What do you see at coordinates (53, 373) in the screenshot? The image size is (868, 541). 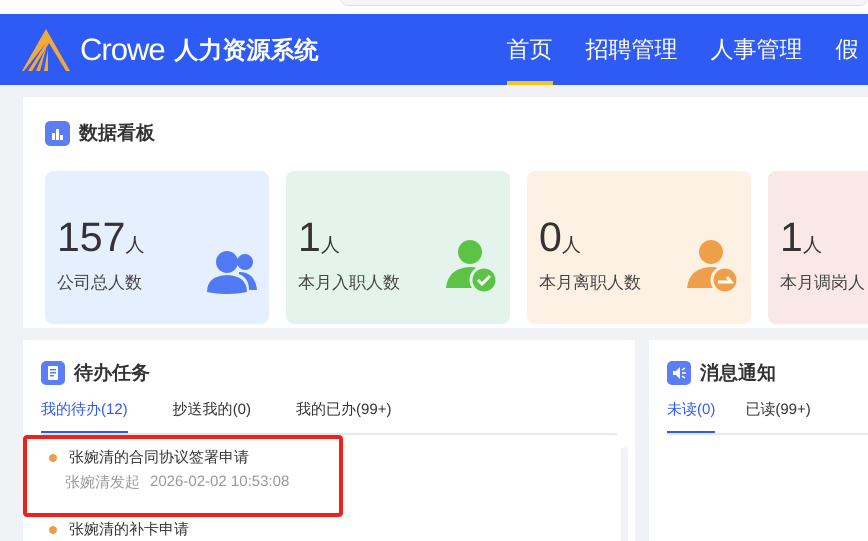 I see `document-icon` at bounding box center [53, 373].